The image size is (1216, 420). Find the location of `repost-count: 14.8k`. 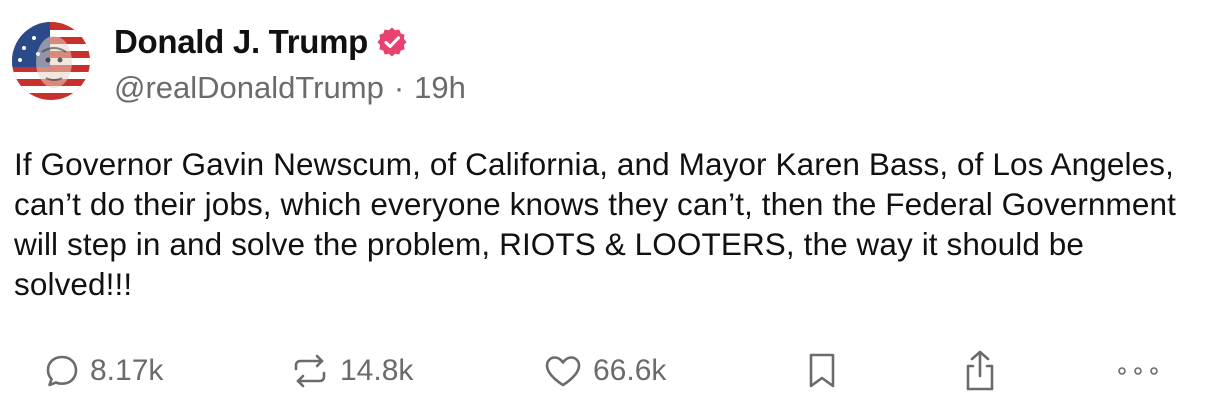

repost-count: 14.8k is located at coordinates (377, 370).